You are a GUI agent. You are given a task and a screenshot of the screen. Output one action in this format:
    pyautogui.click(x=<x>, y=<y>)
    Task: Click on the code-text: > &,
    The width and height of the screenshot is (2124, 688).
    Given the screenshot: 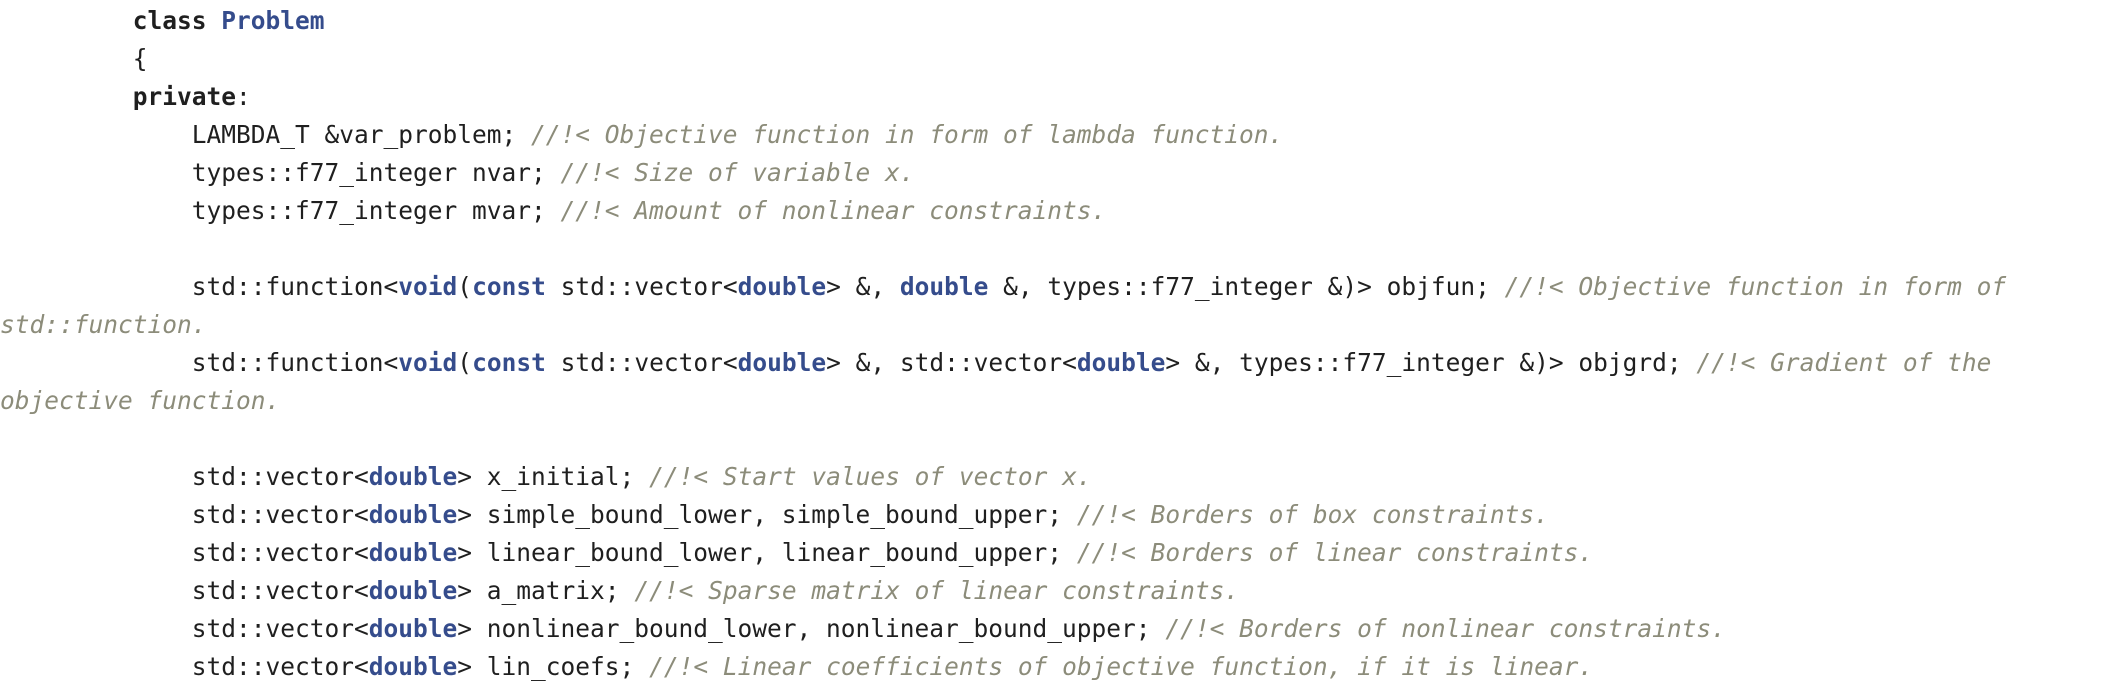 What is the action you would take?
    pyautogui.click(x=863, y=286)
    